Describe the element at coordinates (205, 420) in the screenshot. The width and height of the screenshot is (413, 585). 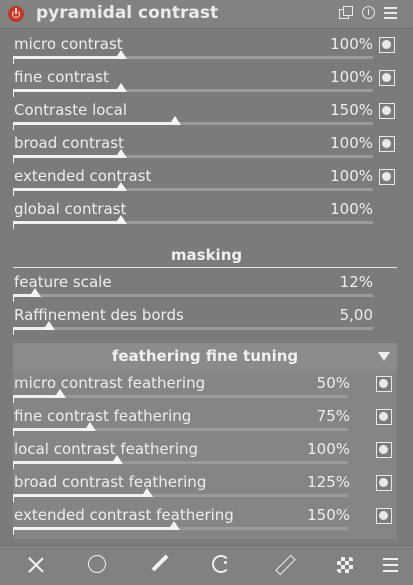
I see `slider-row: fine contrast feathering 75%` at that location.